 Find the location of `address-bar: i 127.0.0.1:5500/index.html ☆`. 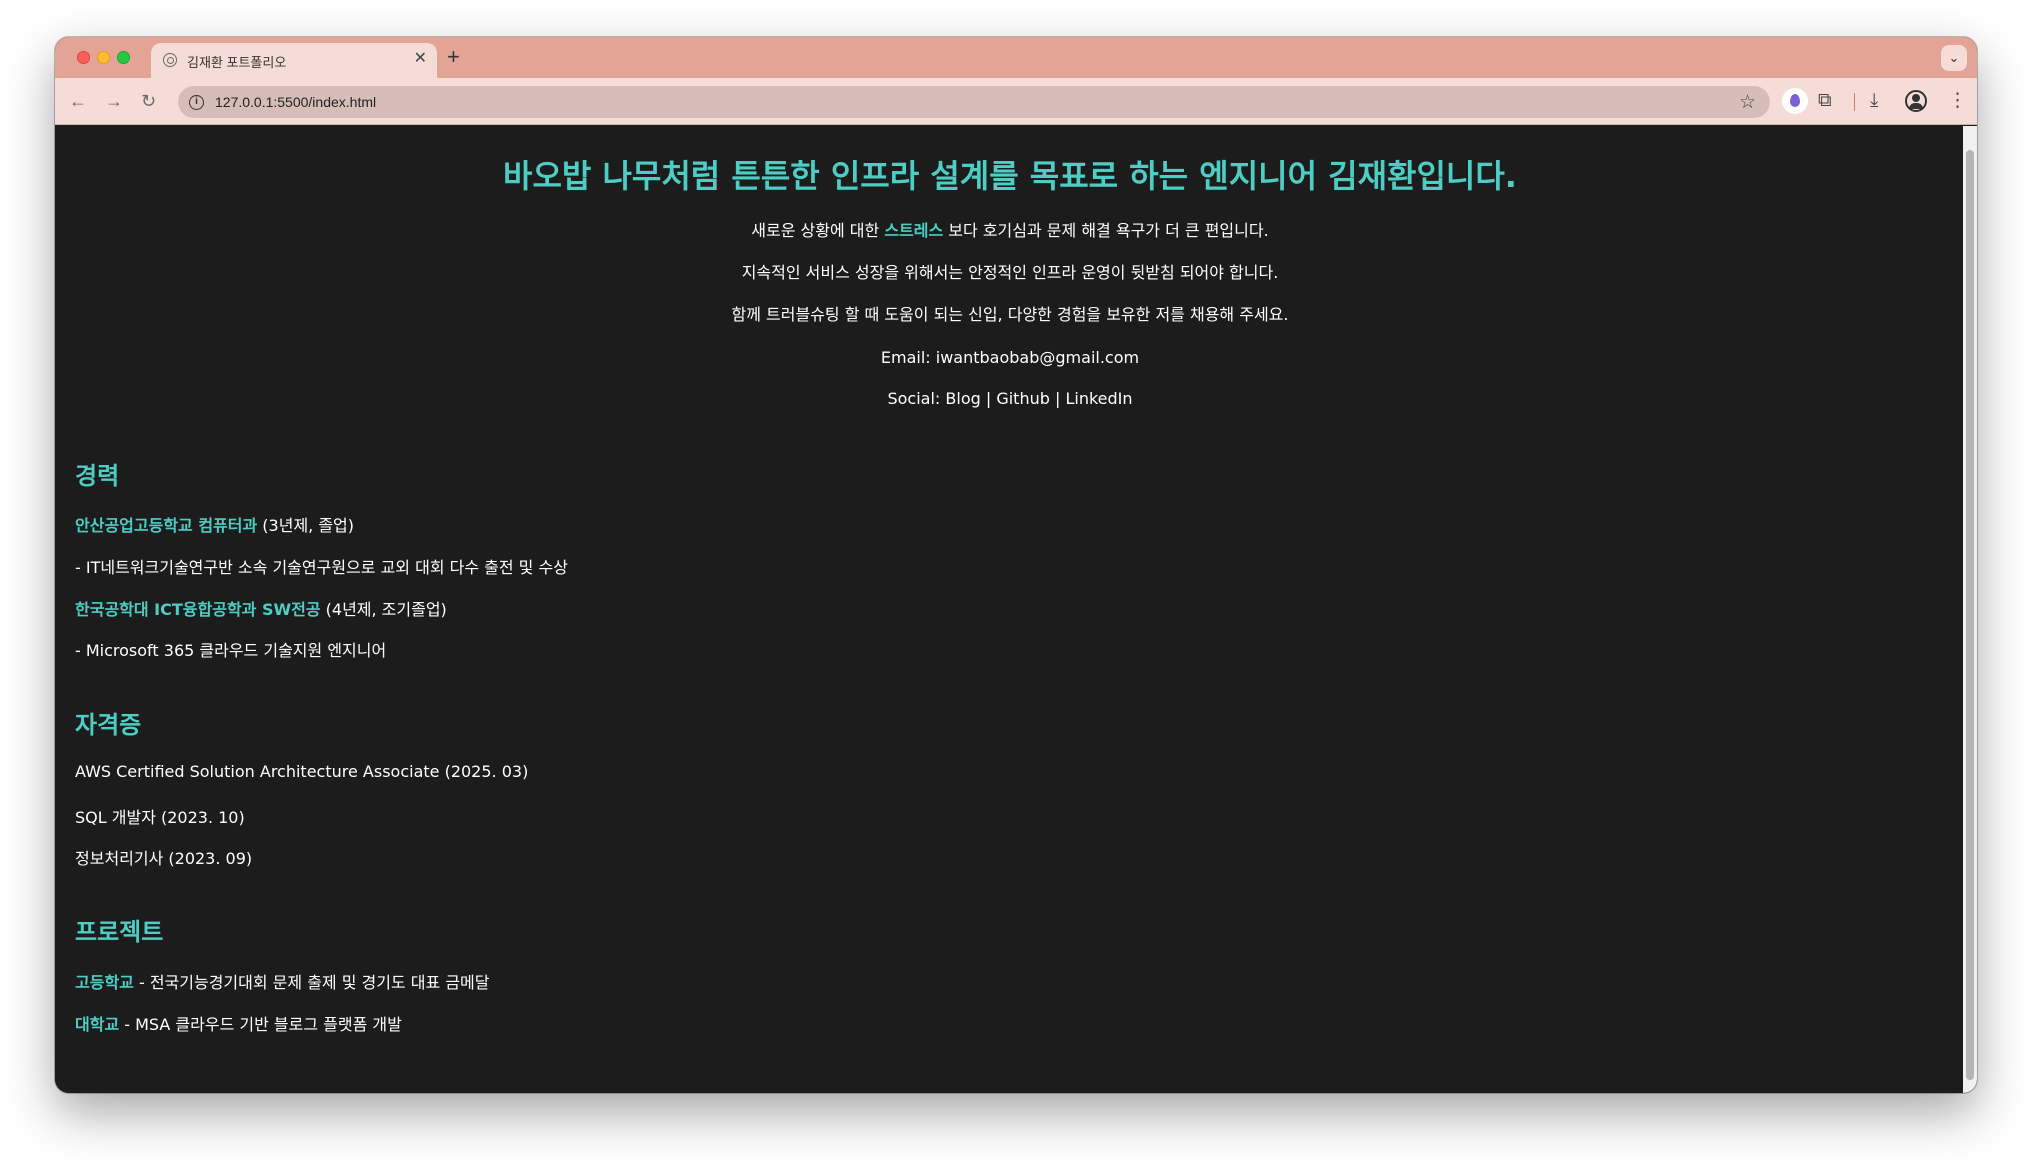

address-bar: i 127.0.0.1:5500/index.html ☆ is located at coordinates (974, 102).